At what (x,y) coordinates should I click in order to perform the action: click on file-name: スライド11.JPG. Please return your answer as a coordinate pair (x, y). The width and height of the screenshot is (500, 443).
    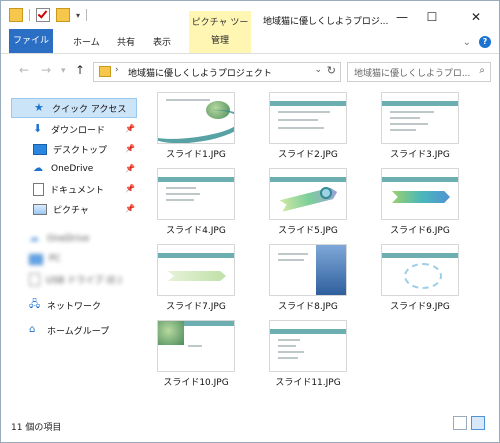
    Looking at the image, I should click on (308, 381).